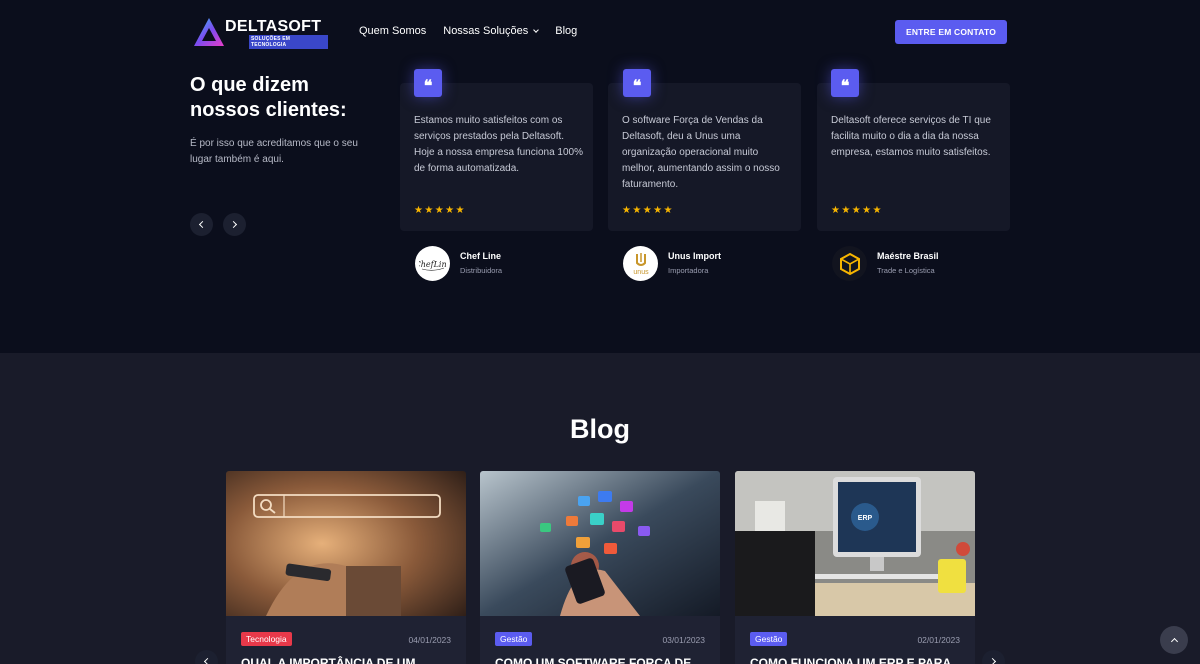  What do you see at coordinates (486, 31) in the screenshot?
I see `nav-nossas-solucoes-label: Nossas Soluções` at bounding box center [486, 31].